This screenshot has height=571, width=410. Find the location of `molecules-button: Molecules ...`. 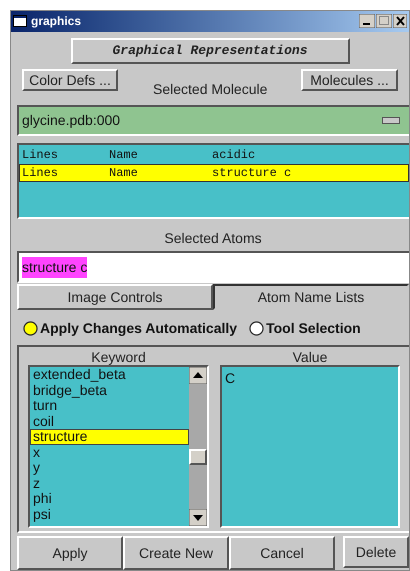

molecules-button: Molecules ... is located at coordinates (349, 79).